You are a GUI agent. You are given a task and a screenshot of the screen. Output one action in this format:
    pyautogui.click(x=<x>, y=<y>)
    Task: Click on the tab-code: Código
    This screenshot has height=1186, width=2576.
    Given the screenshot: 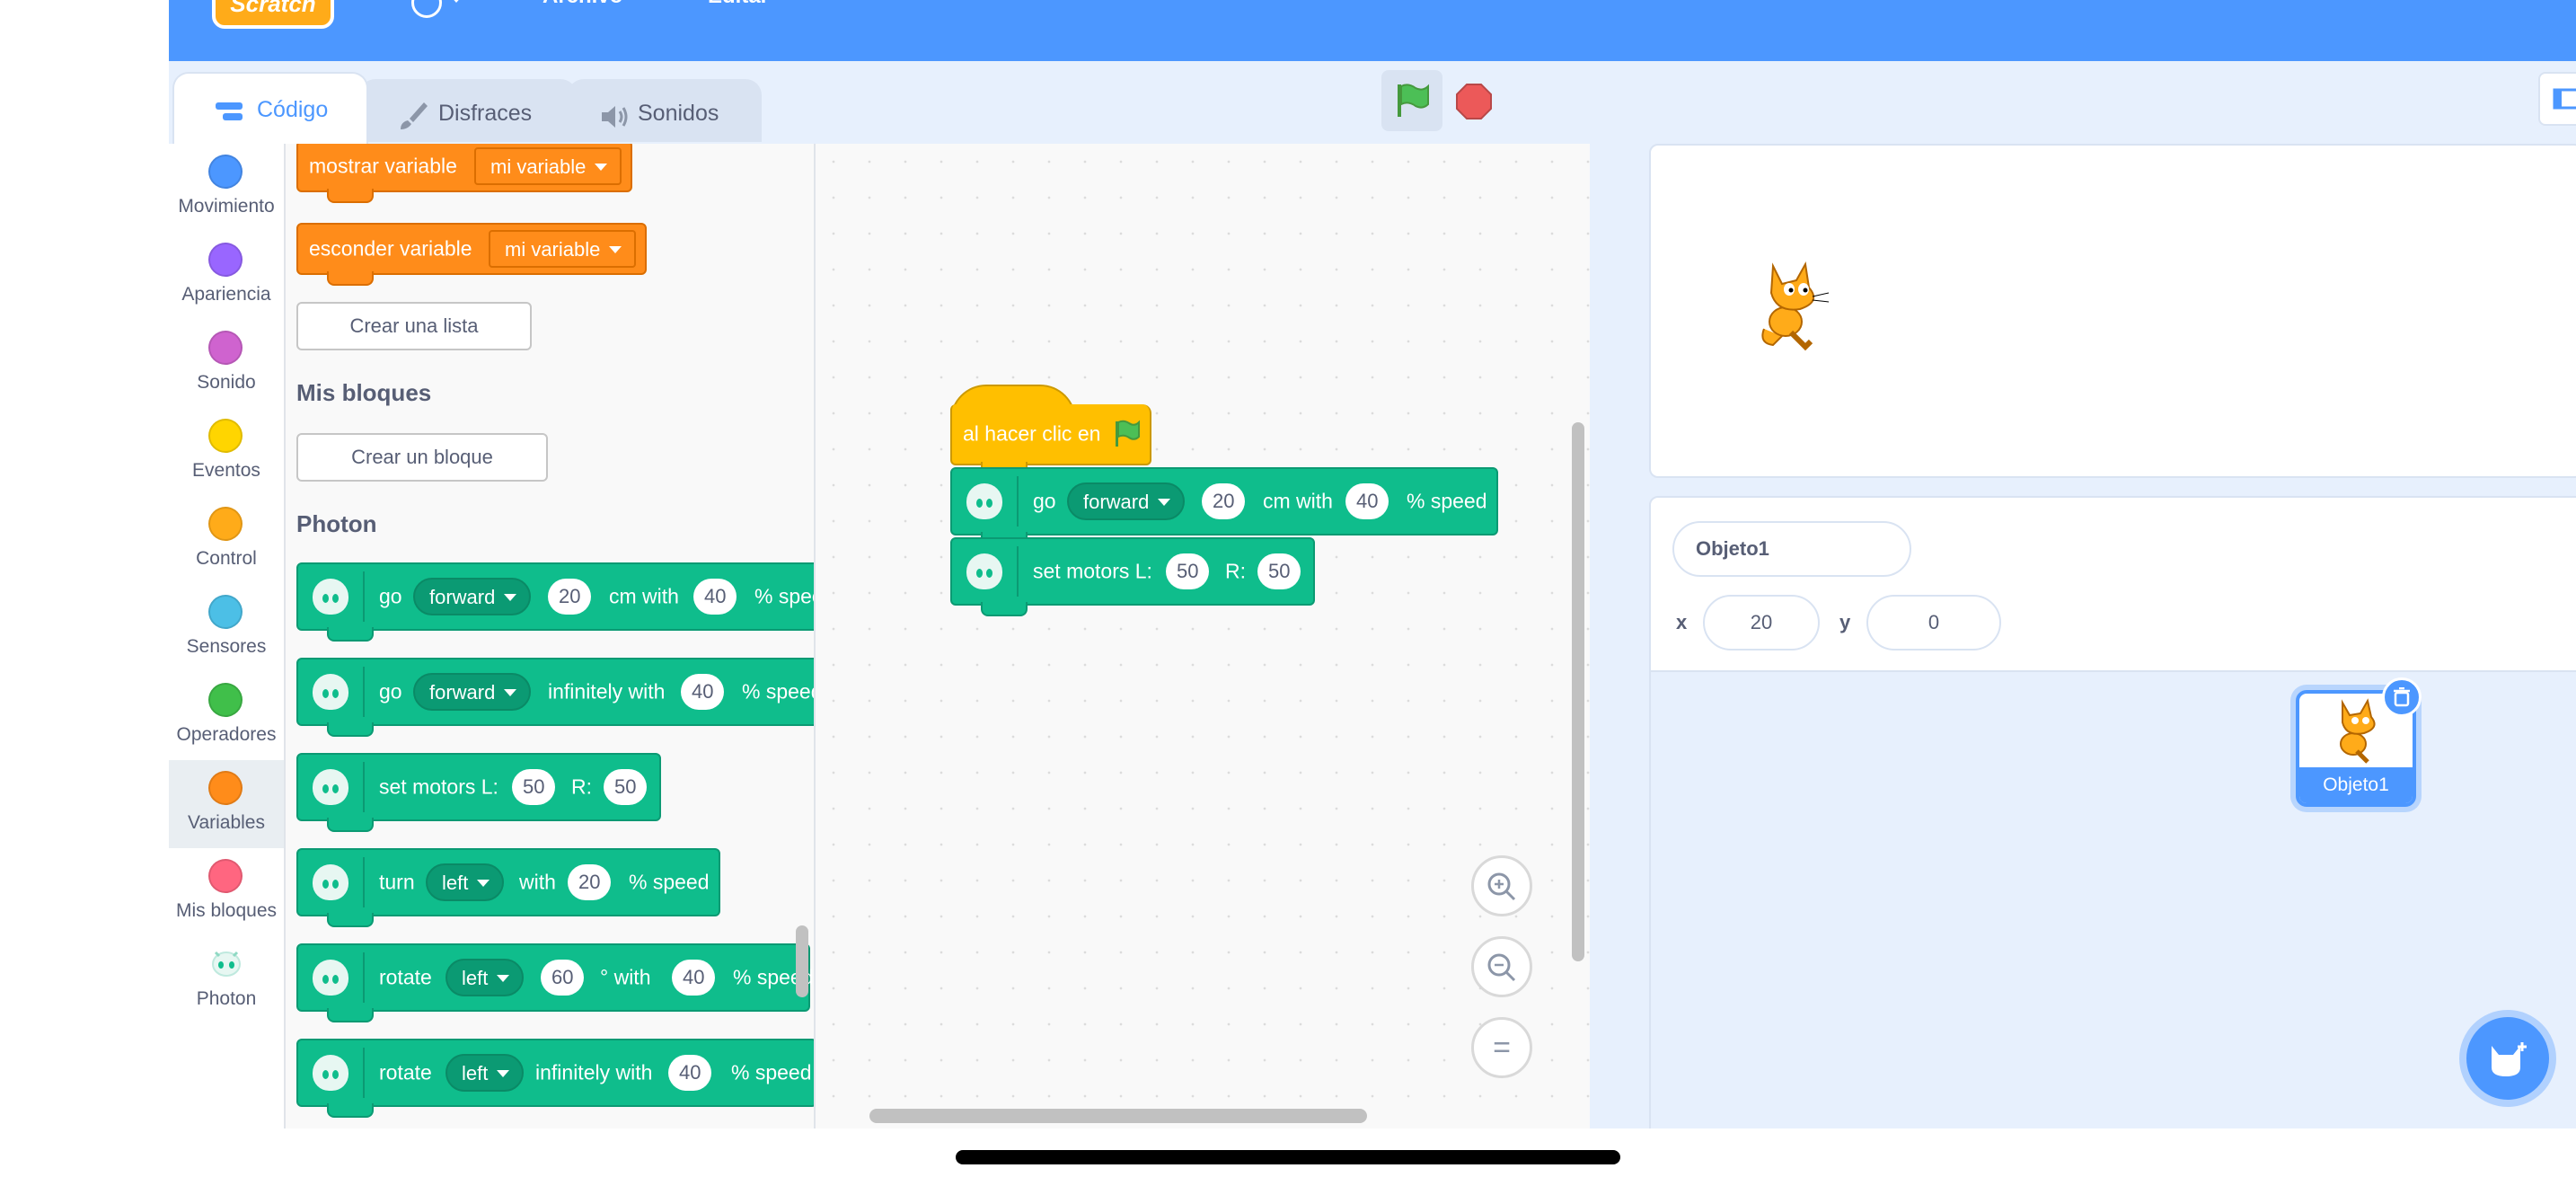 What is the action you would take?
    pyautogui.click(x=270, y=108)
    